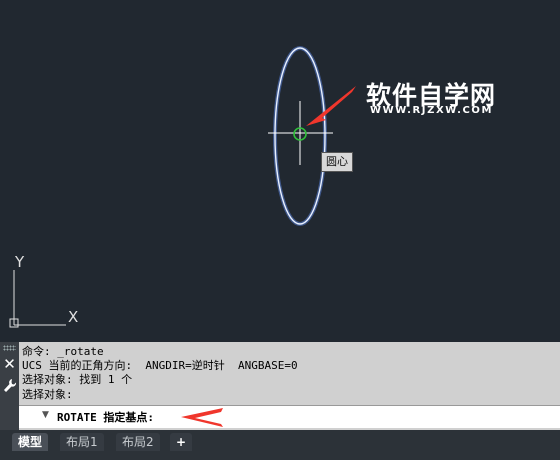 This screenshot has width=560, height=460. Describe the element at coordinates (19, 262) in the screenshot. I see `ucs-y-label: Y` at that location.